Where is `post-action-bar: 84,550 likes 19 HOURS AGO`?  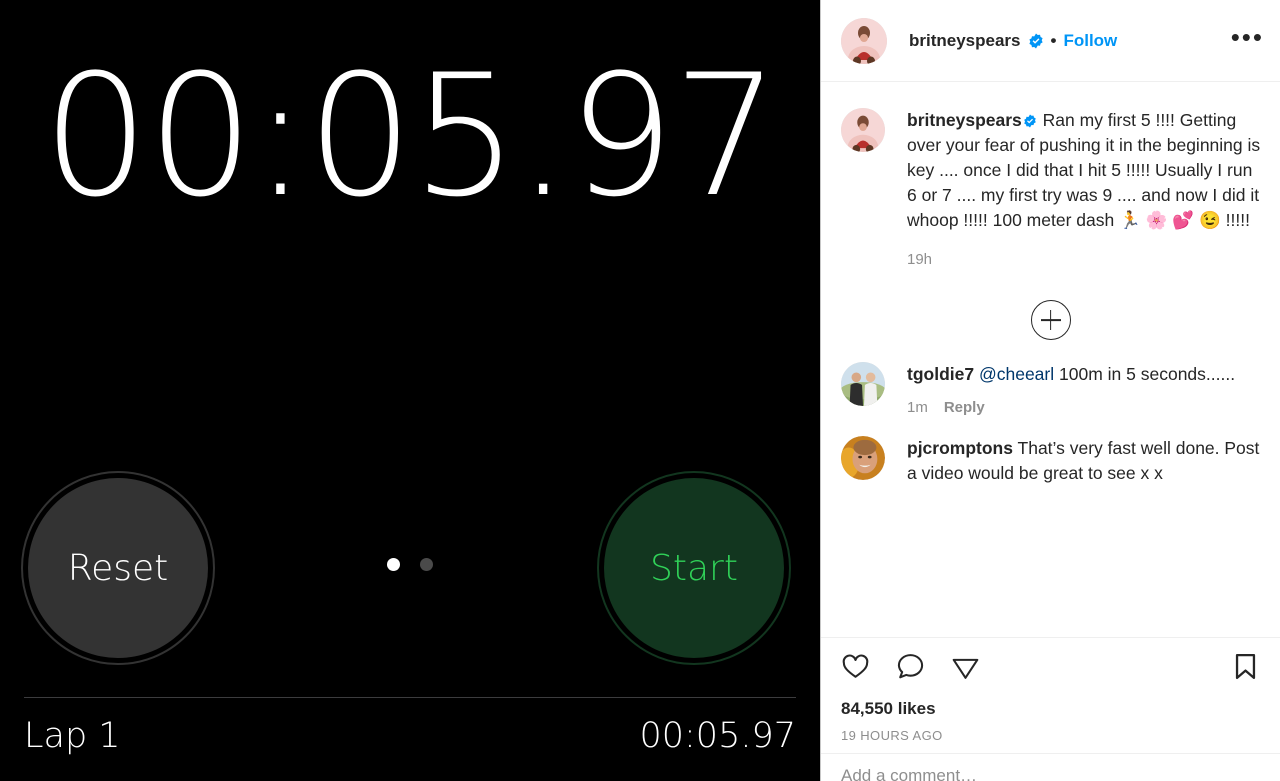 post-action-bar: 84,550 likes 19 HOURS AGO is located at coordinates (1050, 695).